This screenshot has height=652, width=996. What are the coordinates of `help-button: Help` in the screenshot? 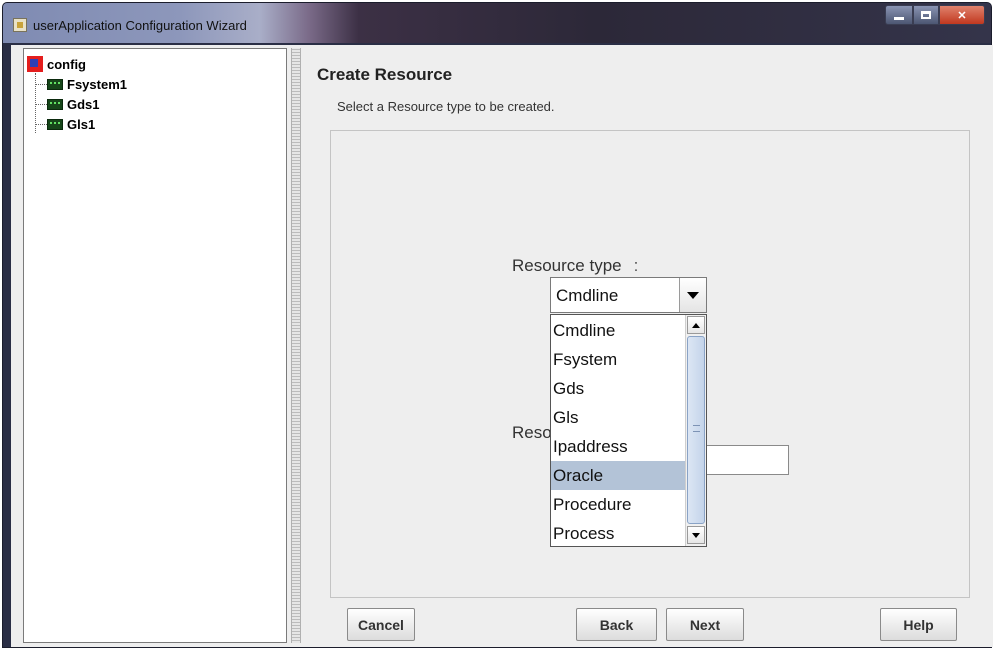 It's located at (918, 624).